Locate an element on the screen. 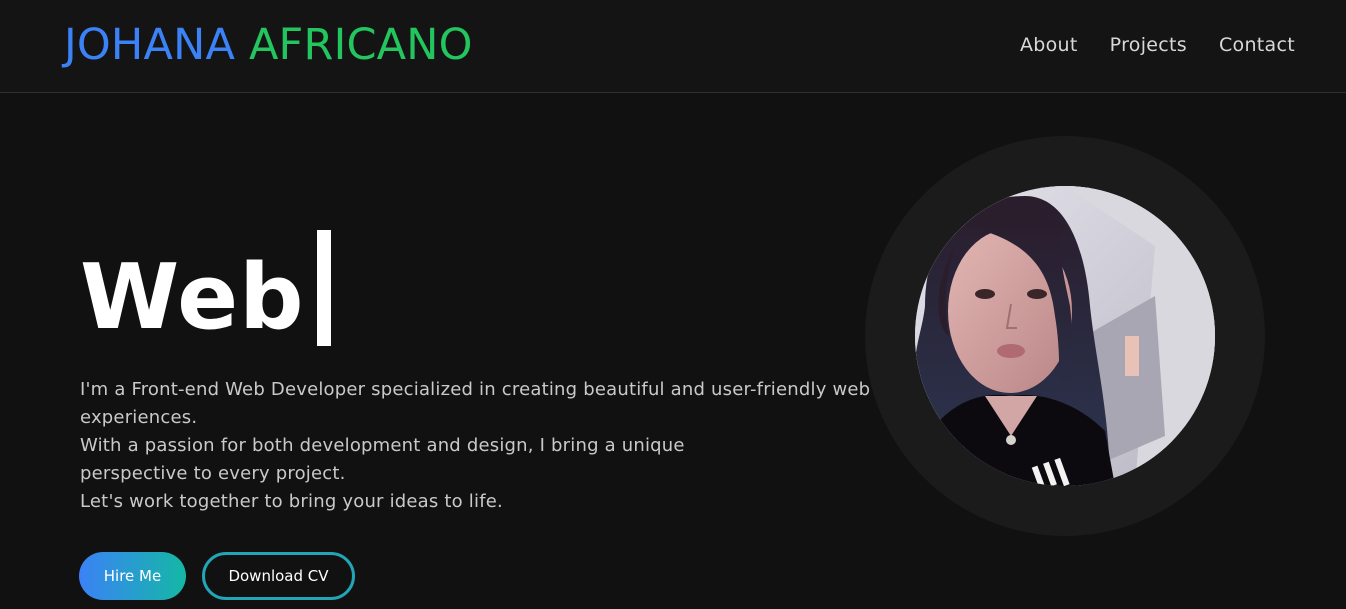 The image size is (1346, 609). cta-buttons: Hire Me Download CV is located at coordinates (217, 576).